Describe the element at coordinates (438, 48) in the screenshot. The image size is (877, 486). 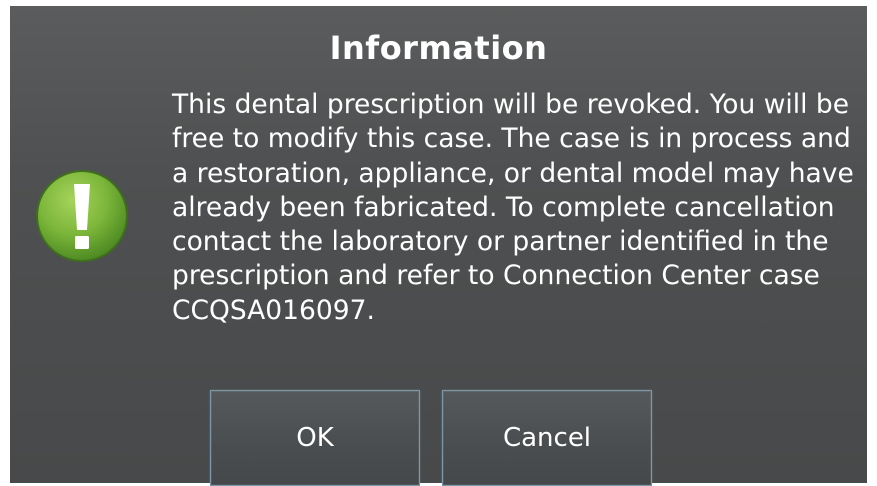
I see `dialog-title: Information` at that location.